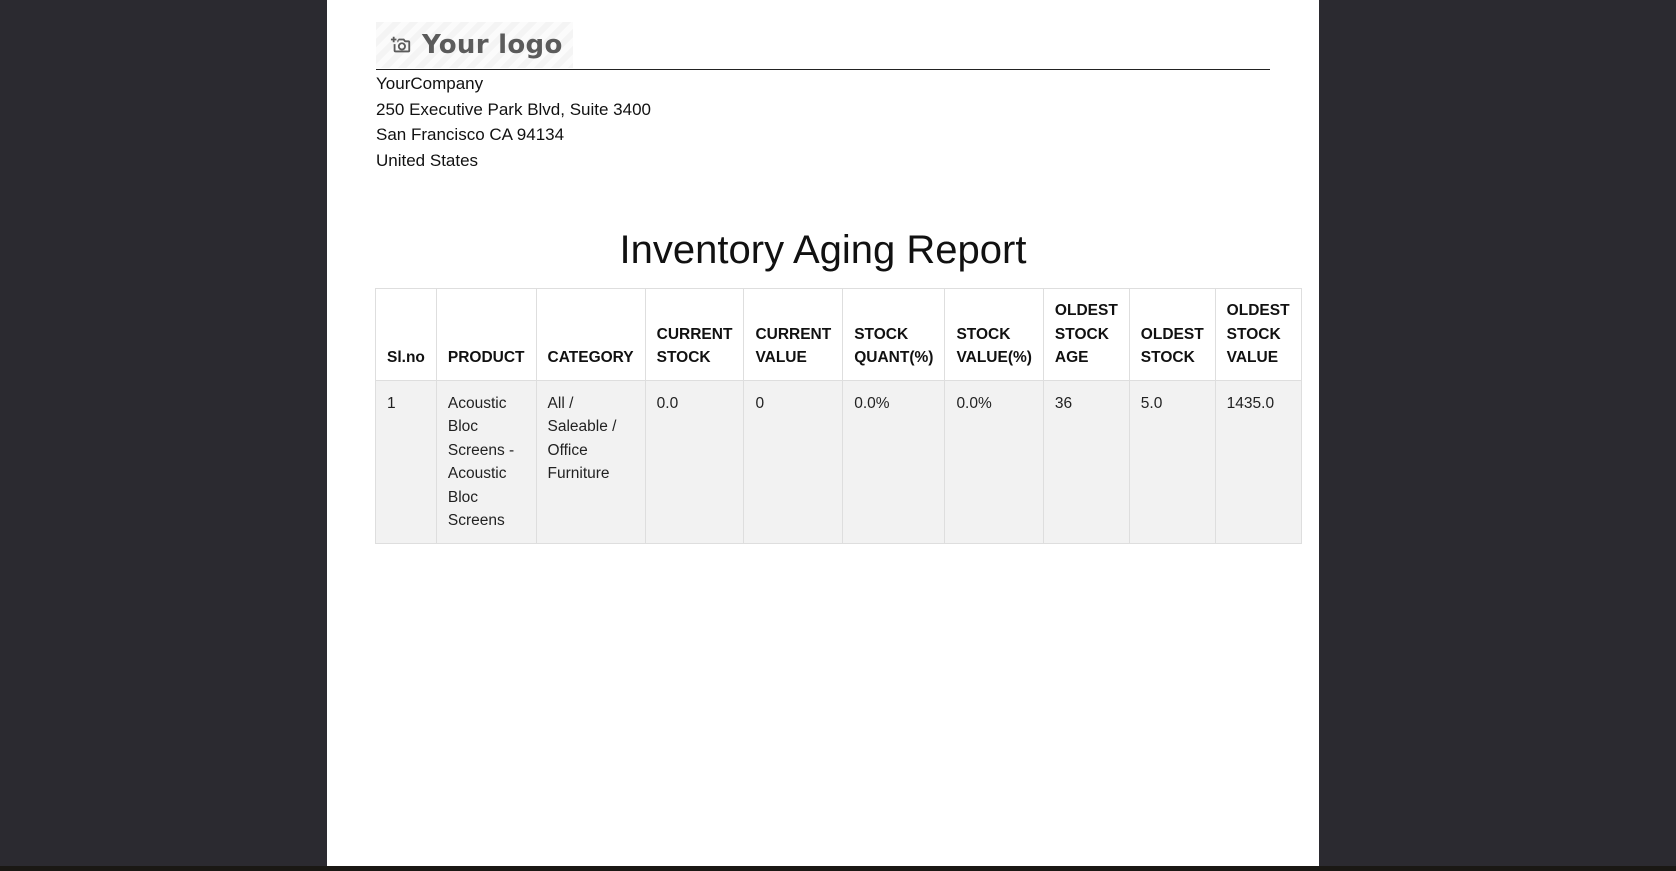  What do you see at coordinates (1086, 461) in the screenshot?
I see `cell-oldest-stock-age: 36` at bounding box center [1086, 461].